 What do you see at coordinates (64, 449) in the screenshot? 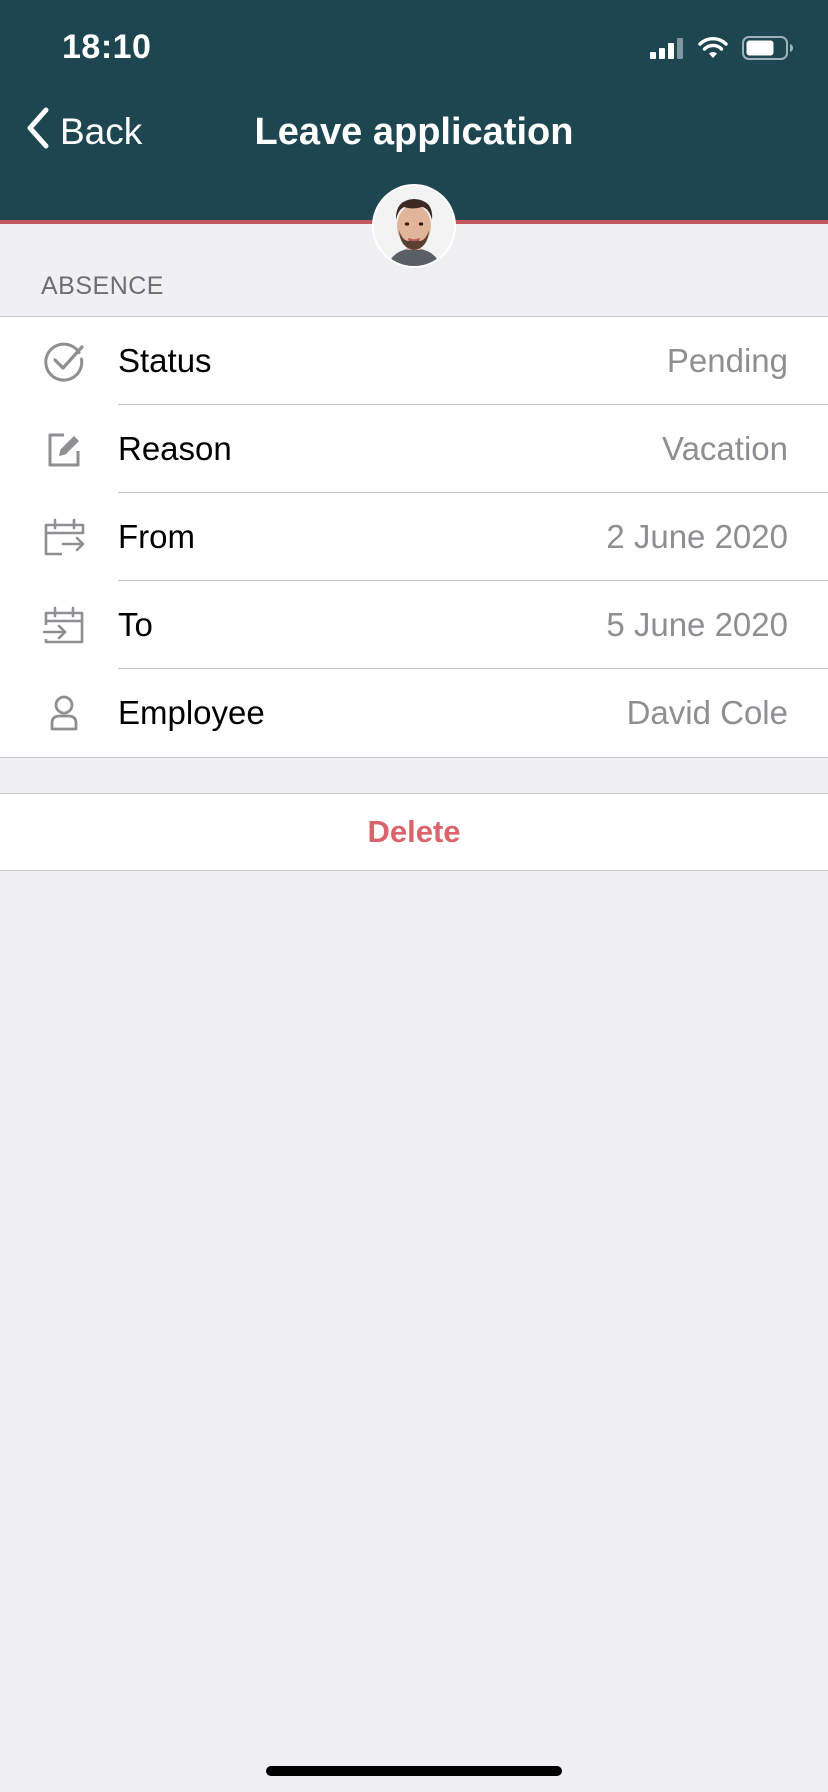
I see `edit-icon` at bounding box center [64, 449].